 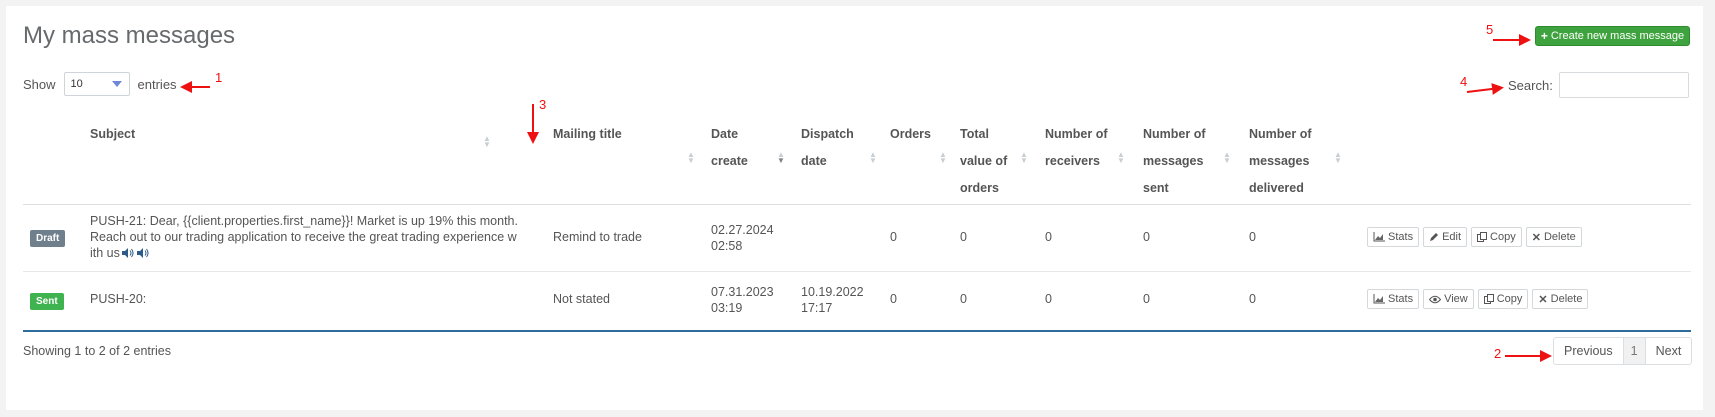 What do you see at coordinates (1434, 237) in the screenshot?
I see `pencil-icon` at bounding box center [1434, 237].